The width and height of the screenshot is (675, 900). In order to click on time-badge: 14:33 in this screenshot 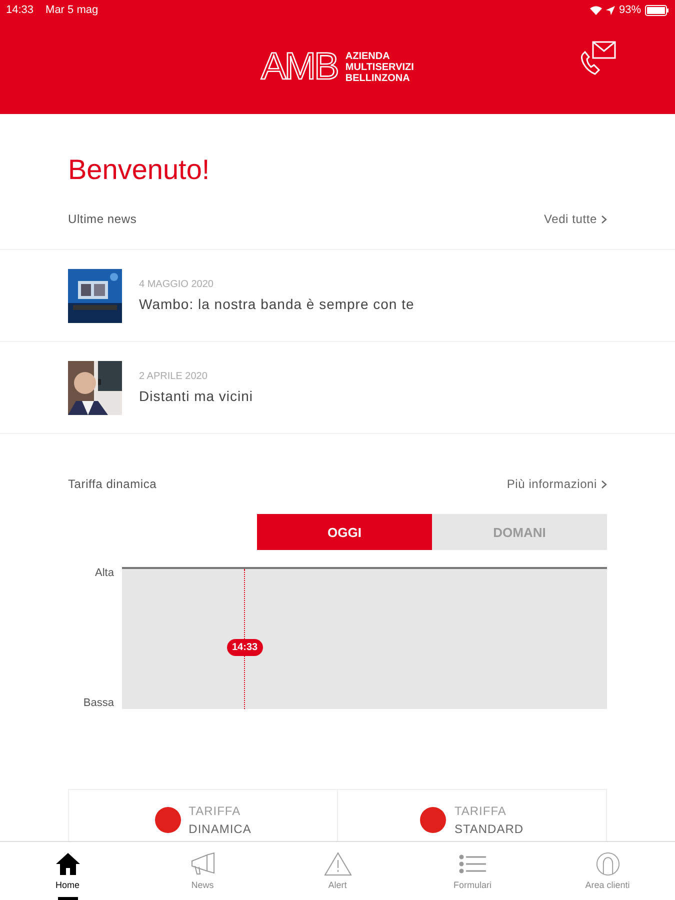, I will do `click(245, 647)`.